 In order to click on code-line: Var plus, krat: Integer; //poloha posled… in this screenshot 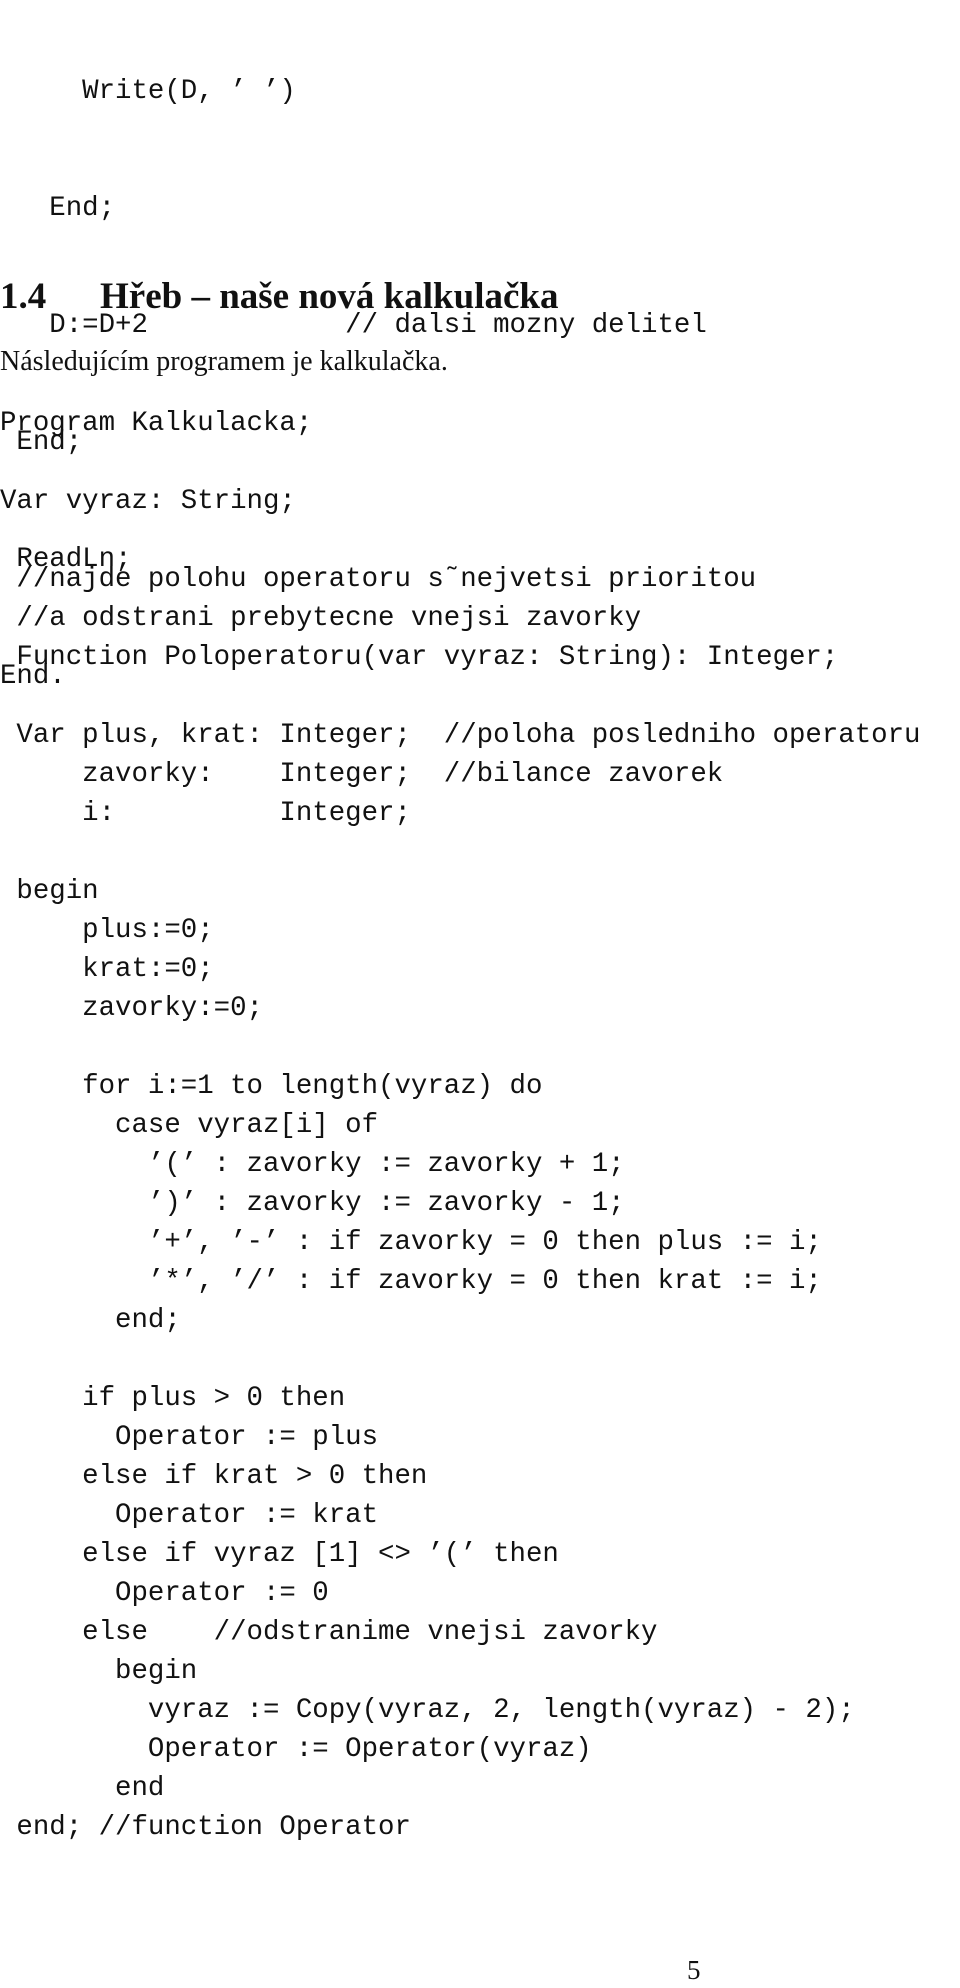, I will do `click(460, 735)`.